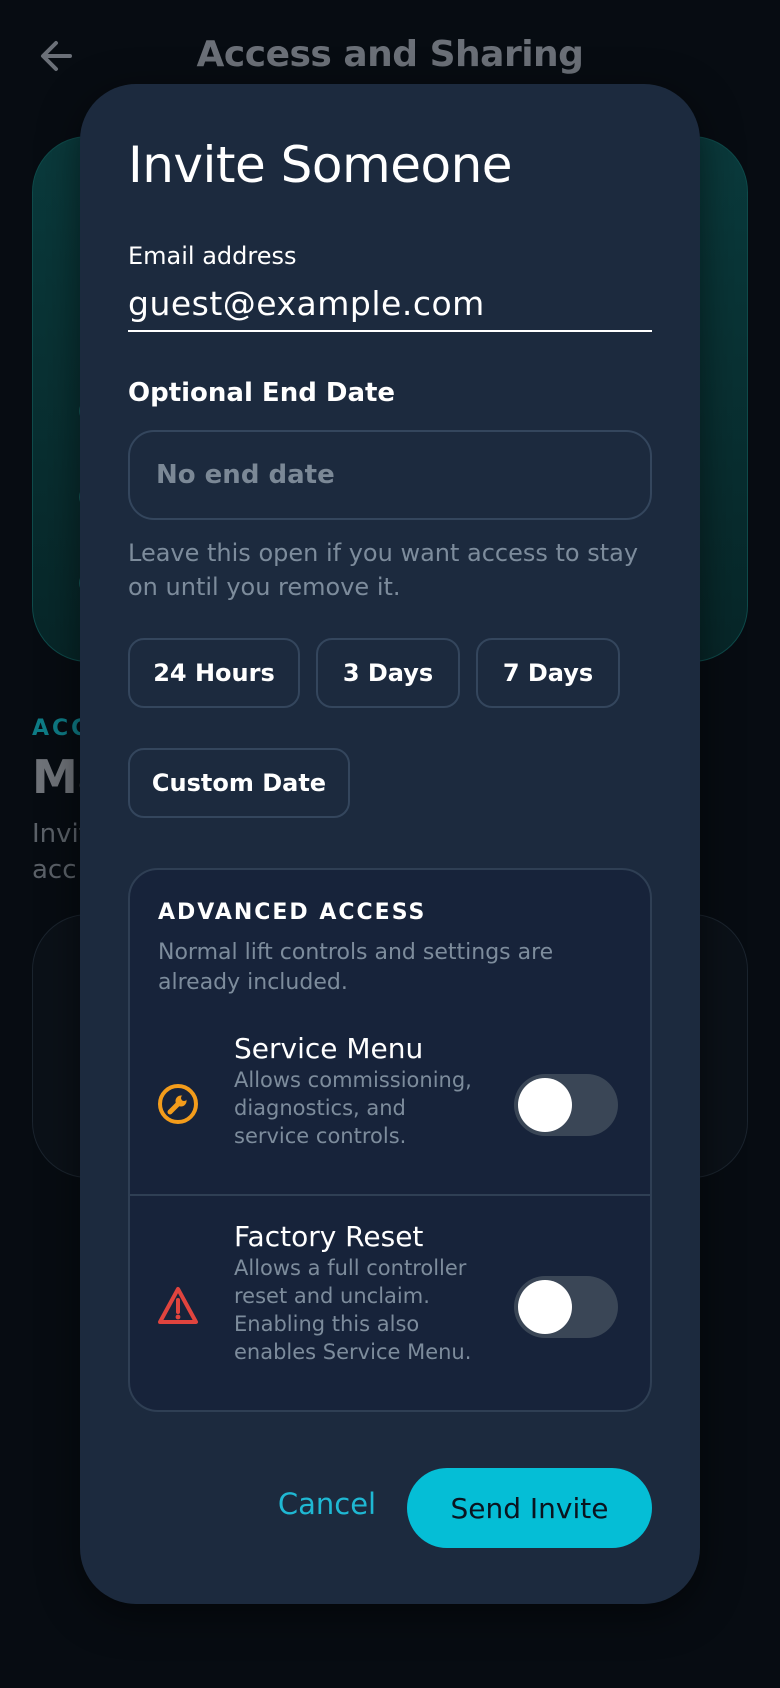  I want to click on preset-24-hours-button: 24 Hours, so click(214, 673).